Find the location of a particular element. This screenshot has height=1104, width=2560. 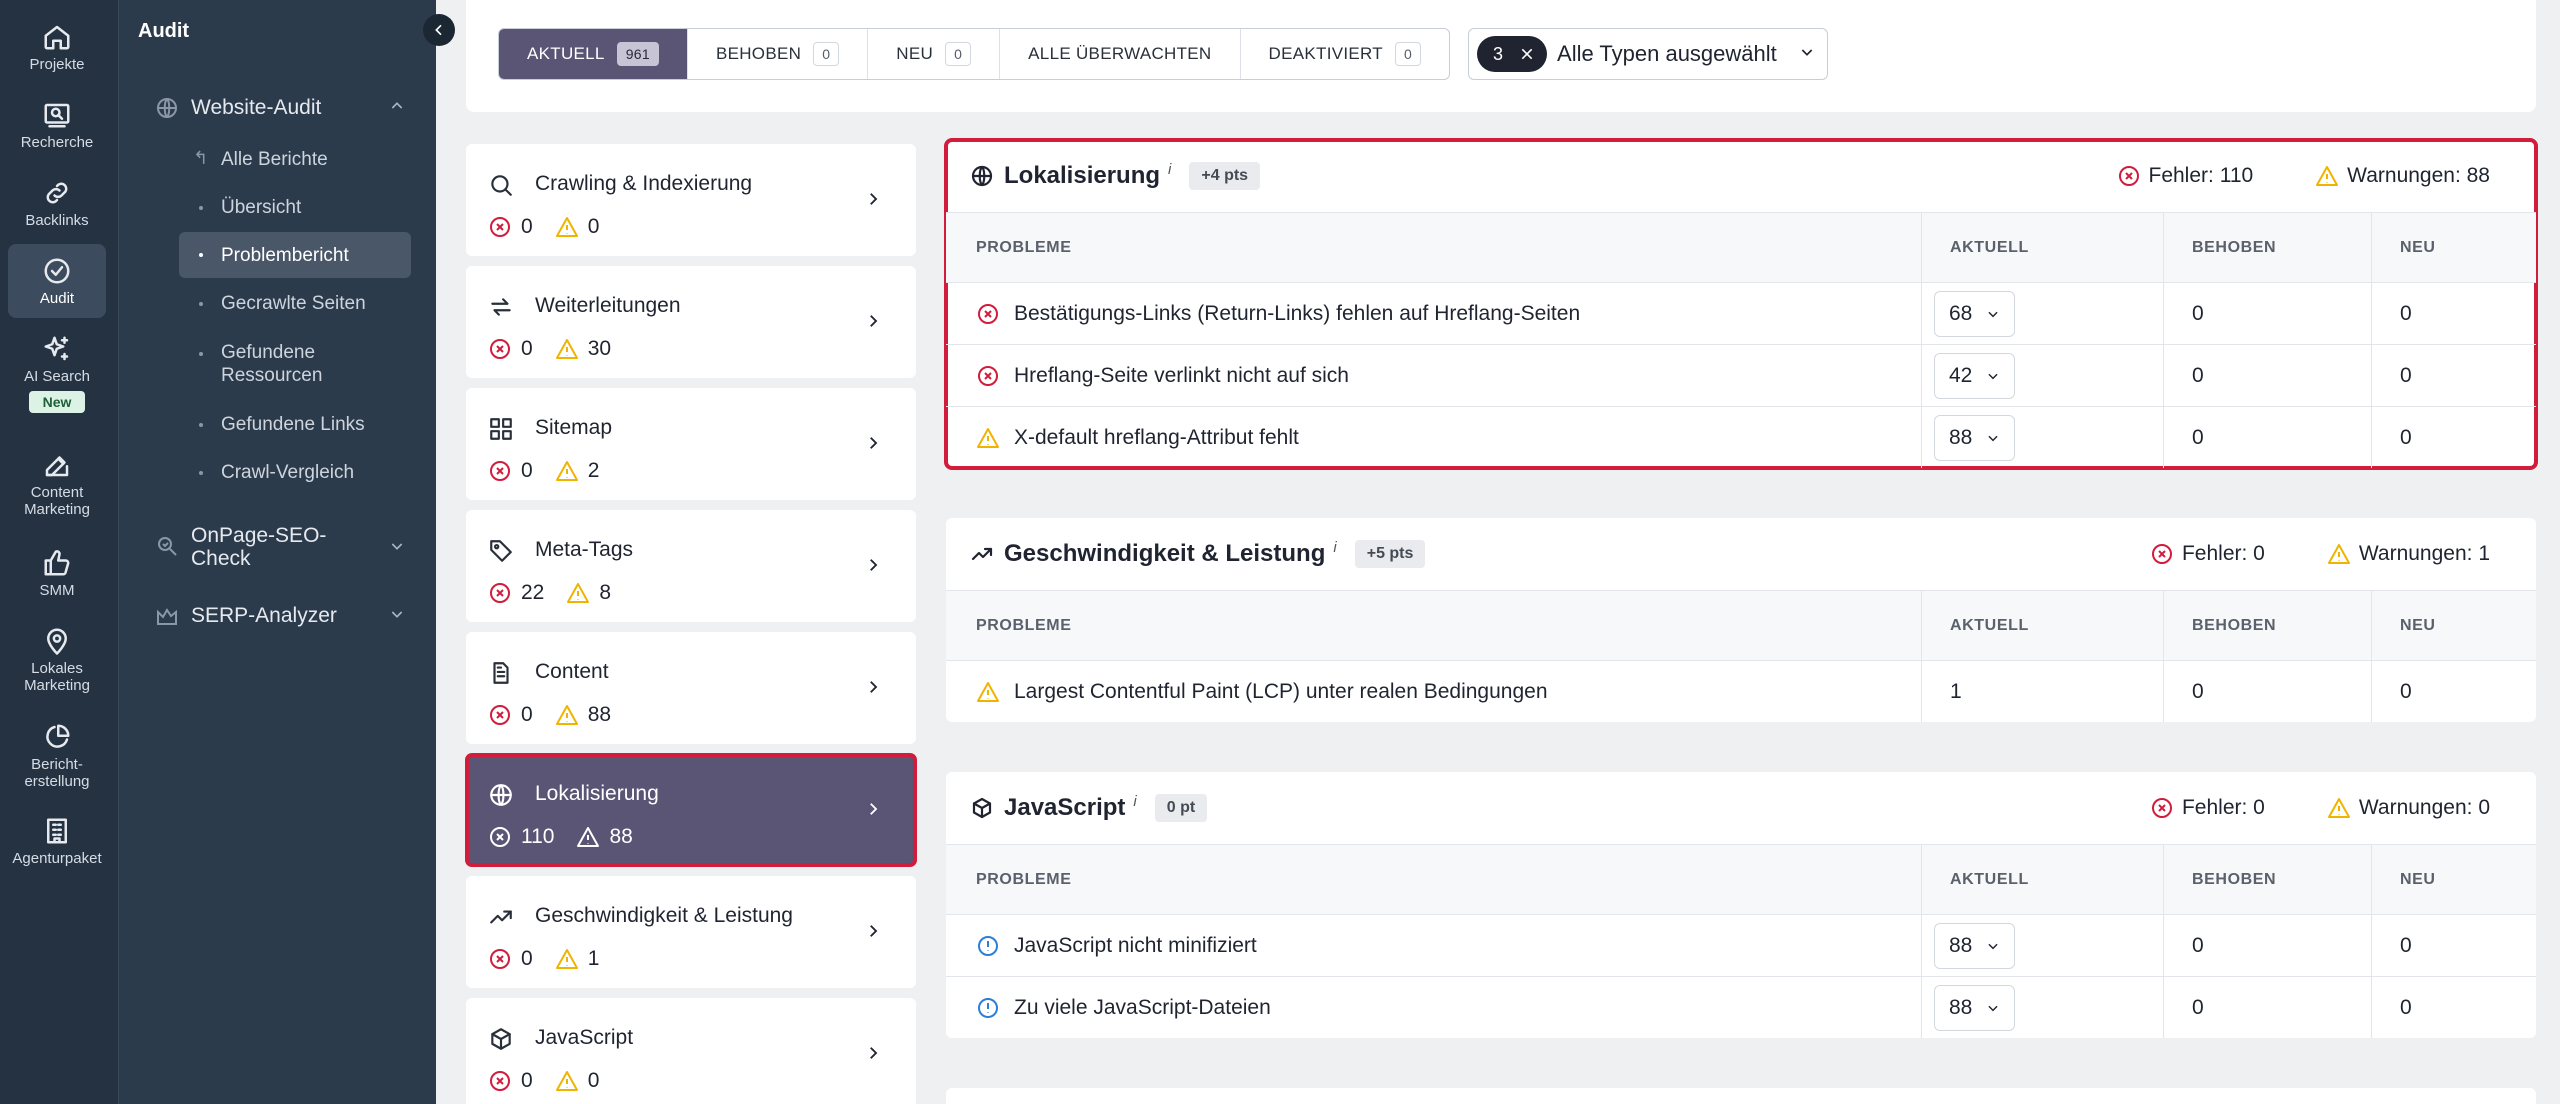

current-count-dropdown: 68 is located at coordinates (1975, 313).